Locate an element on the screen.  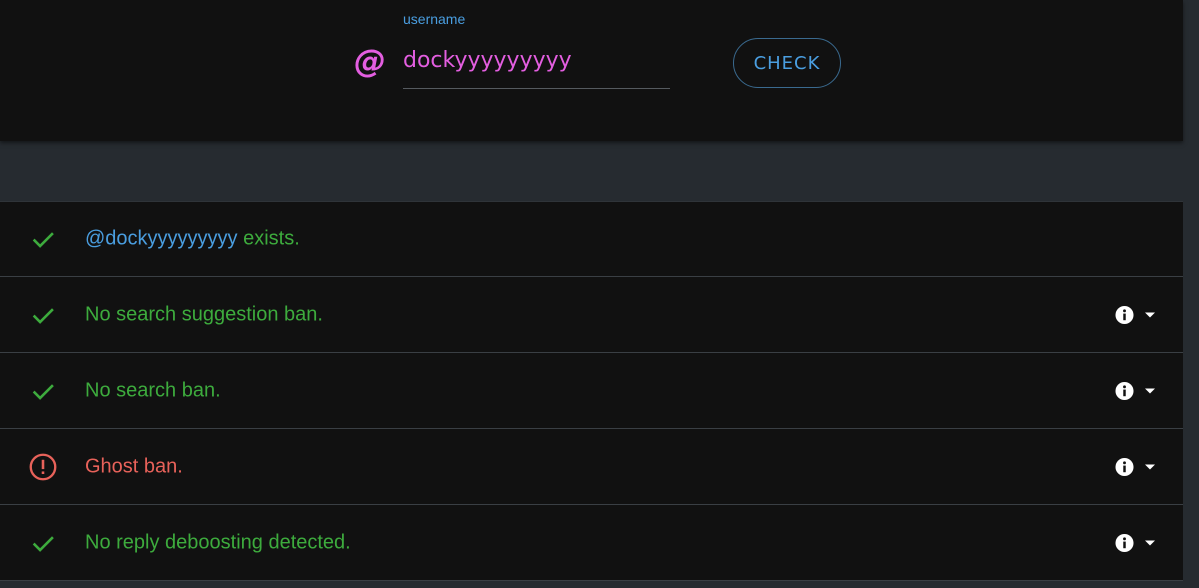
check-button: CHECK is located at coordinates (787, 63).